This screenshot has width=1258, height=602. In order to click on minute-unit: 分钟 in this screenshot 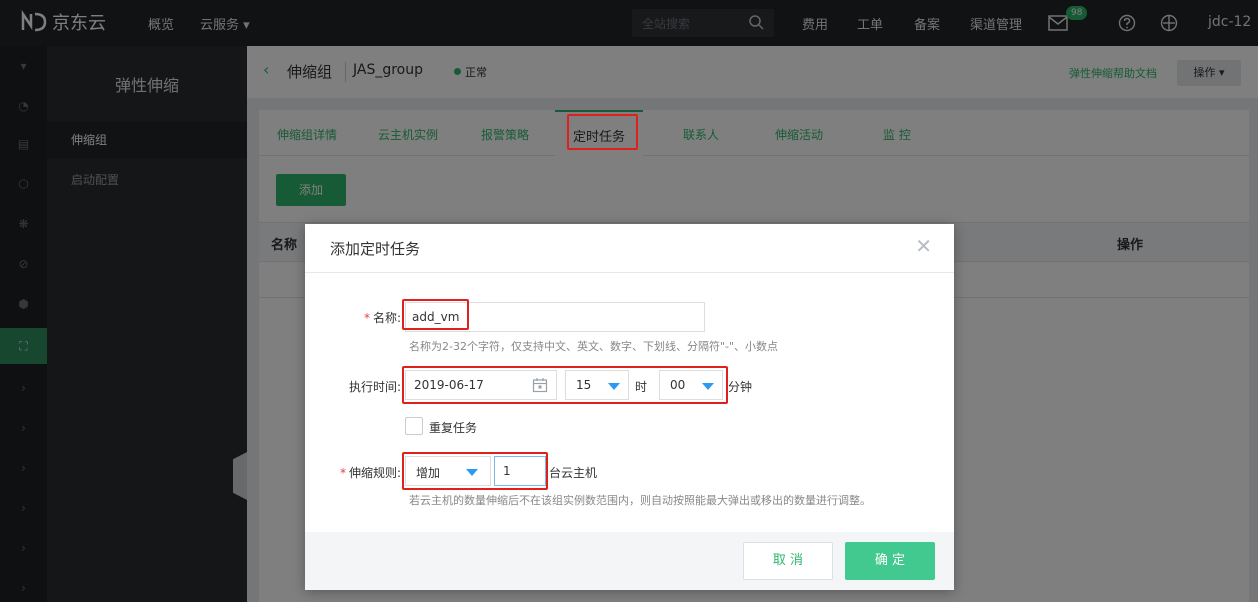, I will do `click(740, 386)`.